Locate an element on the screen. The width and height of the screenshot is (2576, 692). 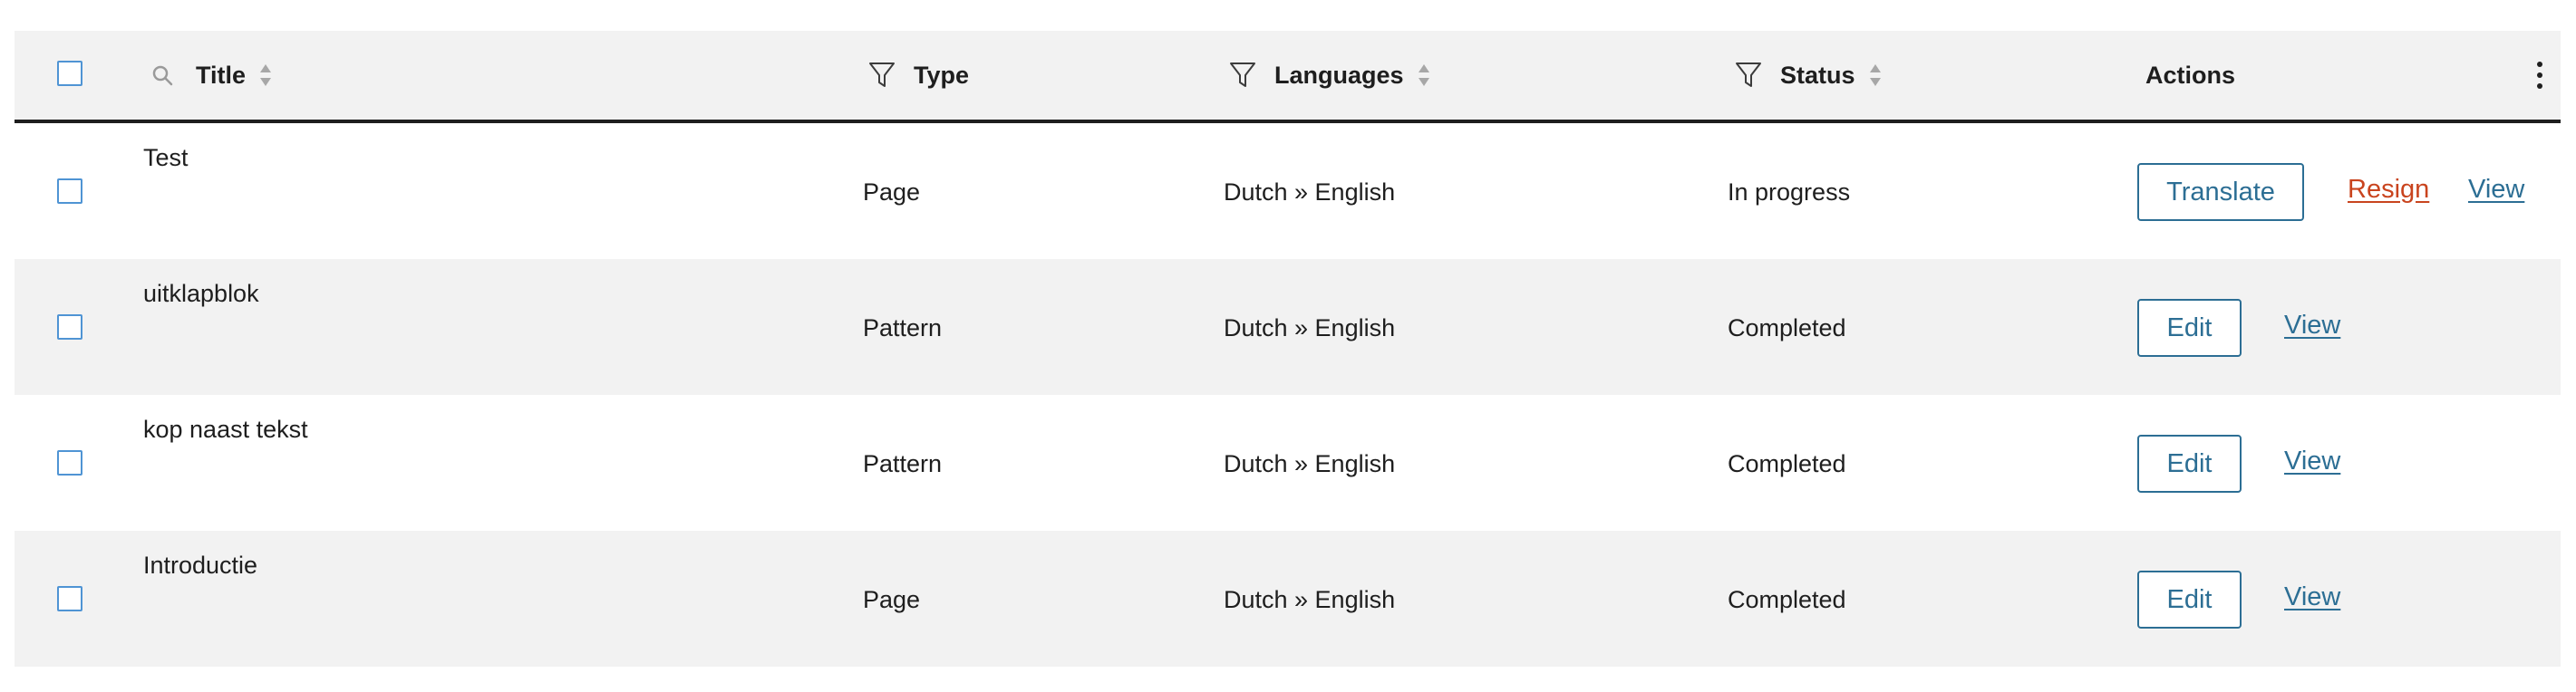
actions-column-header: Actions is located at coordinates (2190, 76).